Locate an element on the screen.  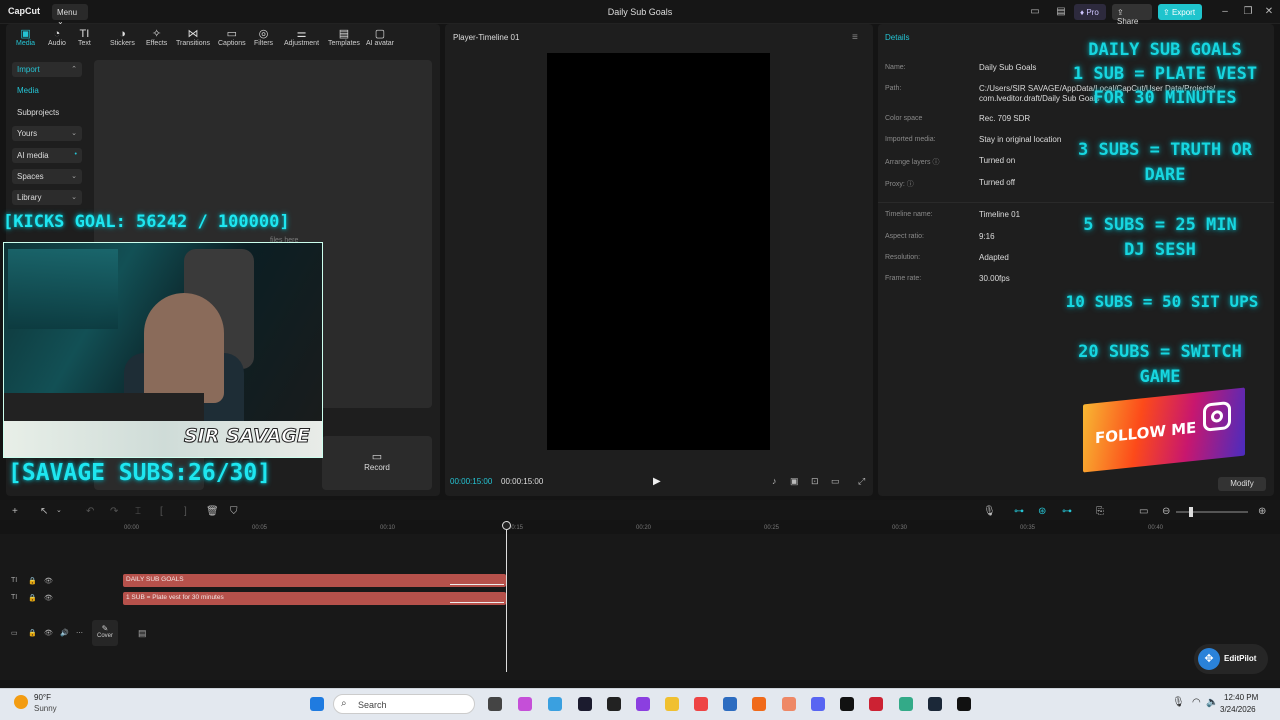
clock-time: 12:40 PM is located at coordinates (1241, 697).